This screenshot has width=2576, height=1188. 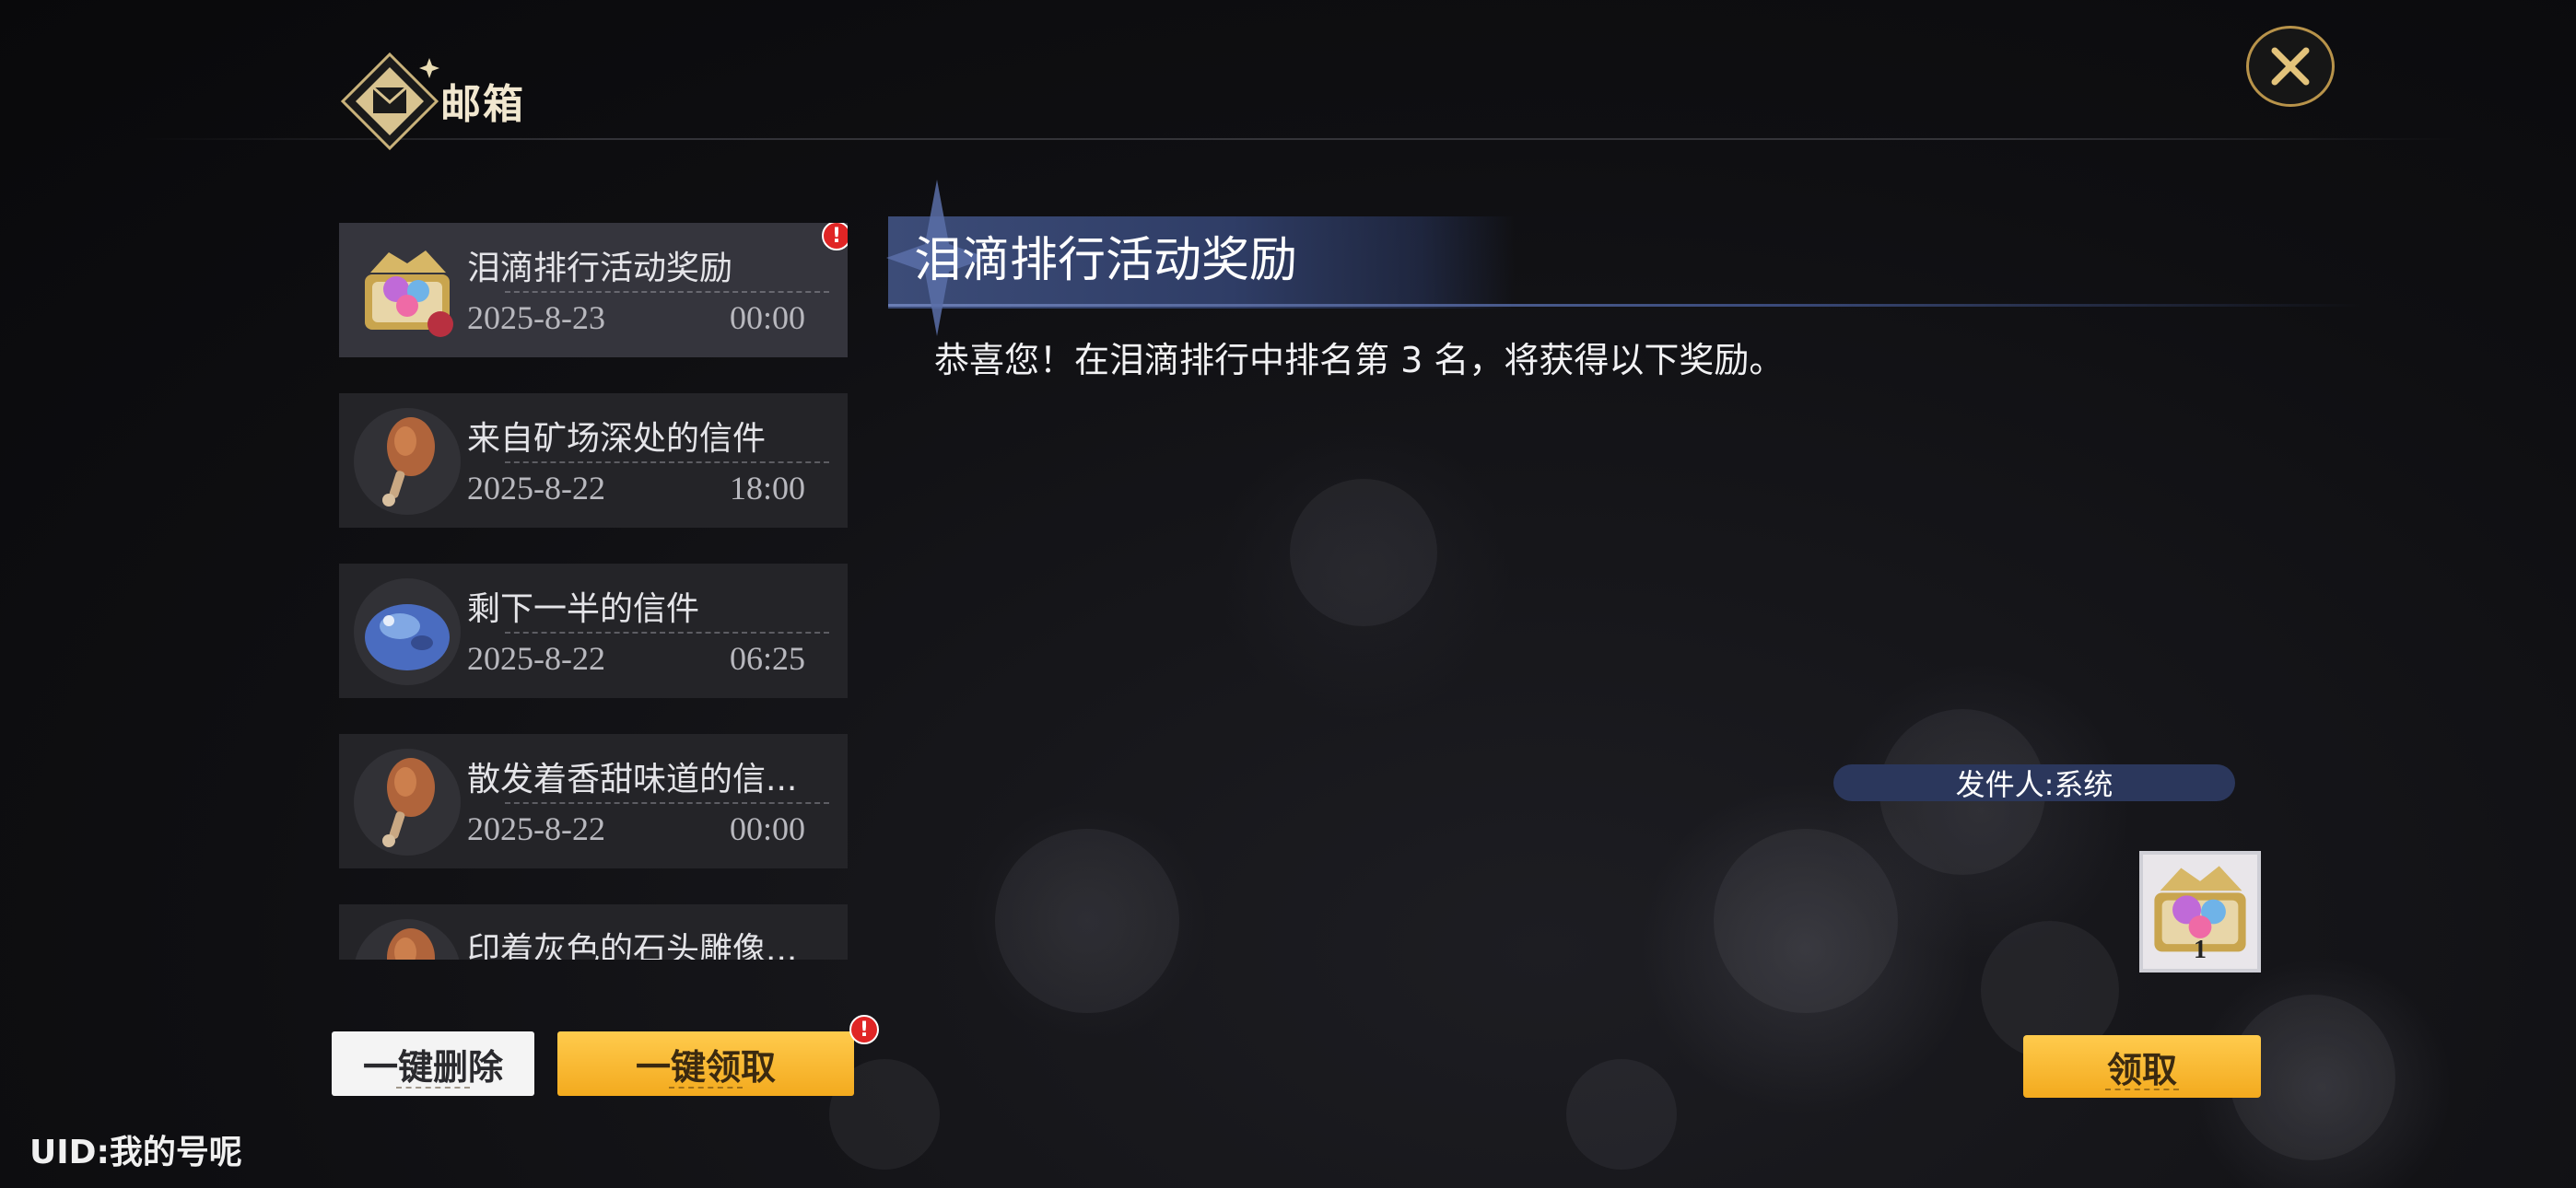 I want to click on mail-item-selected: 泪滴排行活动奖励 2025-8-23 00:00, so click(x=593, y=290).